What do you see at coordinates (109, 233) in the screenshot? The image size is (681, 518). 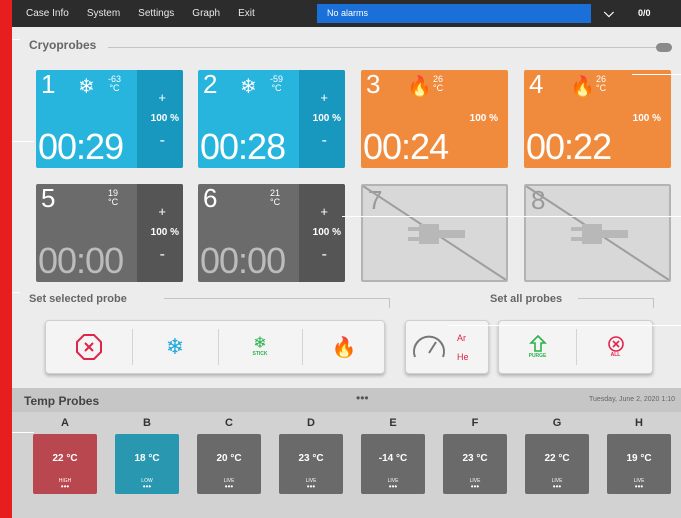 I see `probe-tile-5: 5 19 °C + 100 % - 00:00` at bounding box center [109, 233].